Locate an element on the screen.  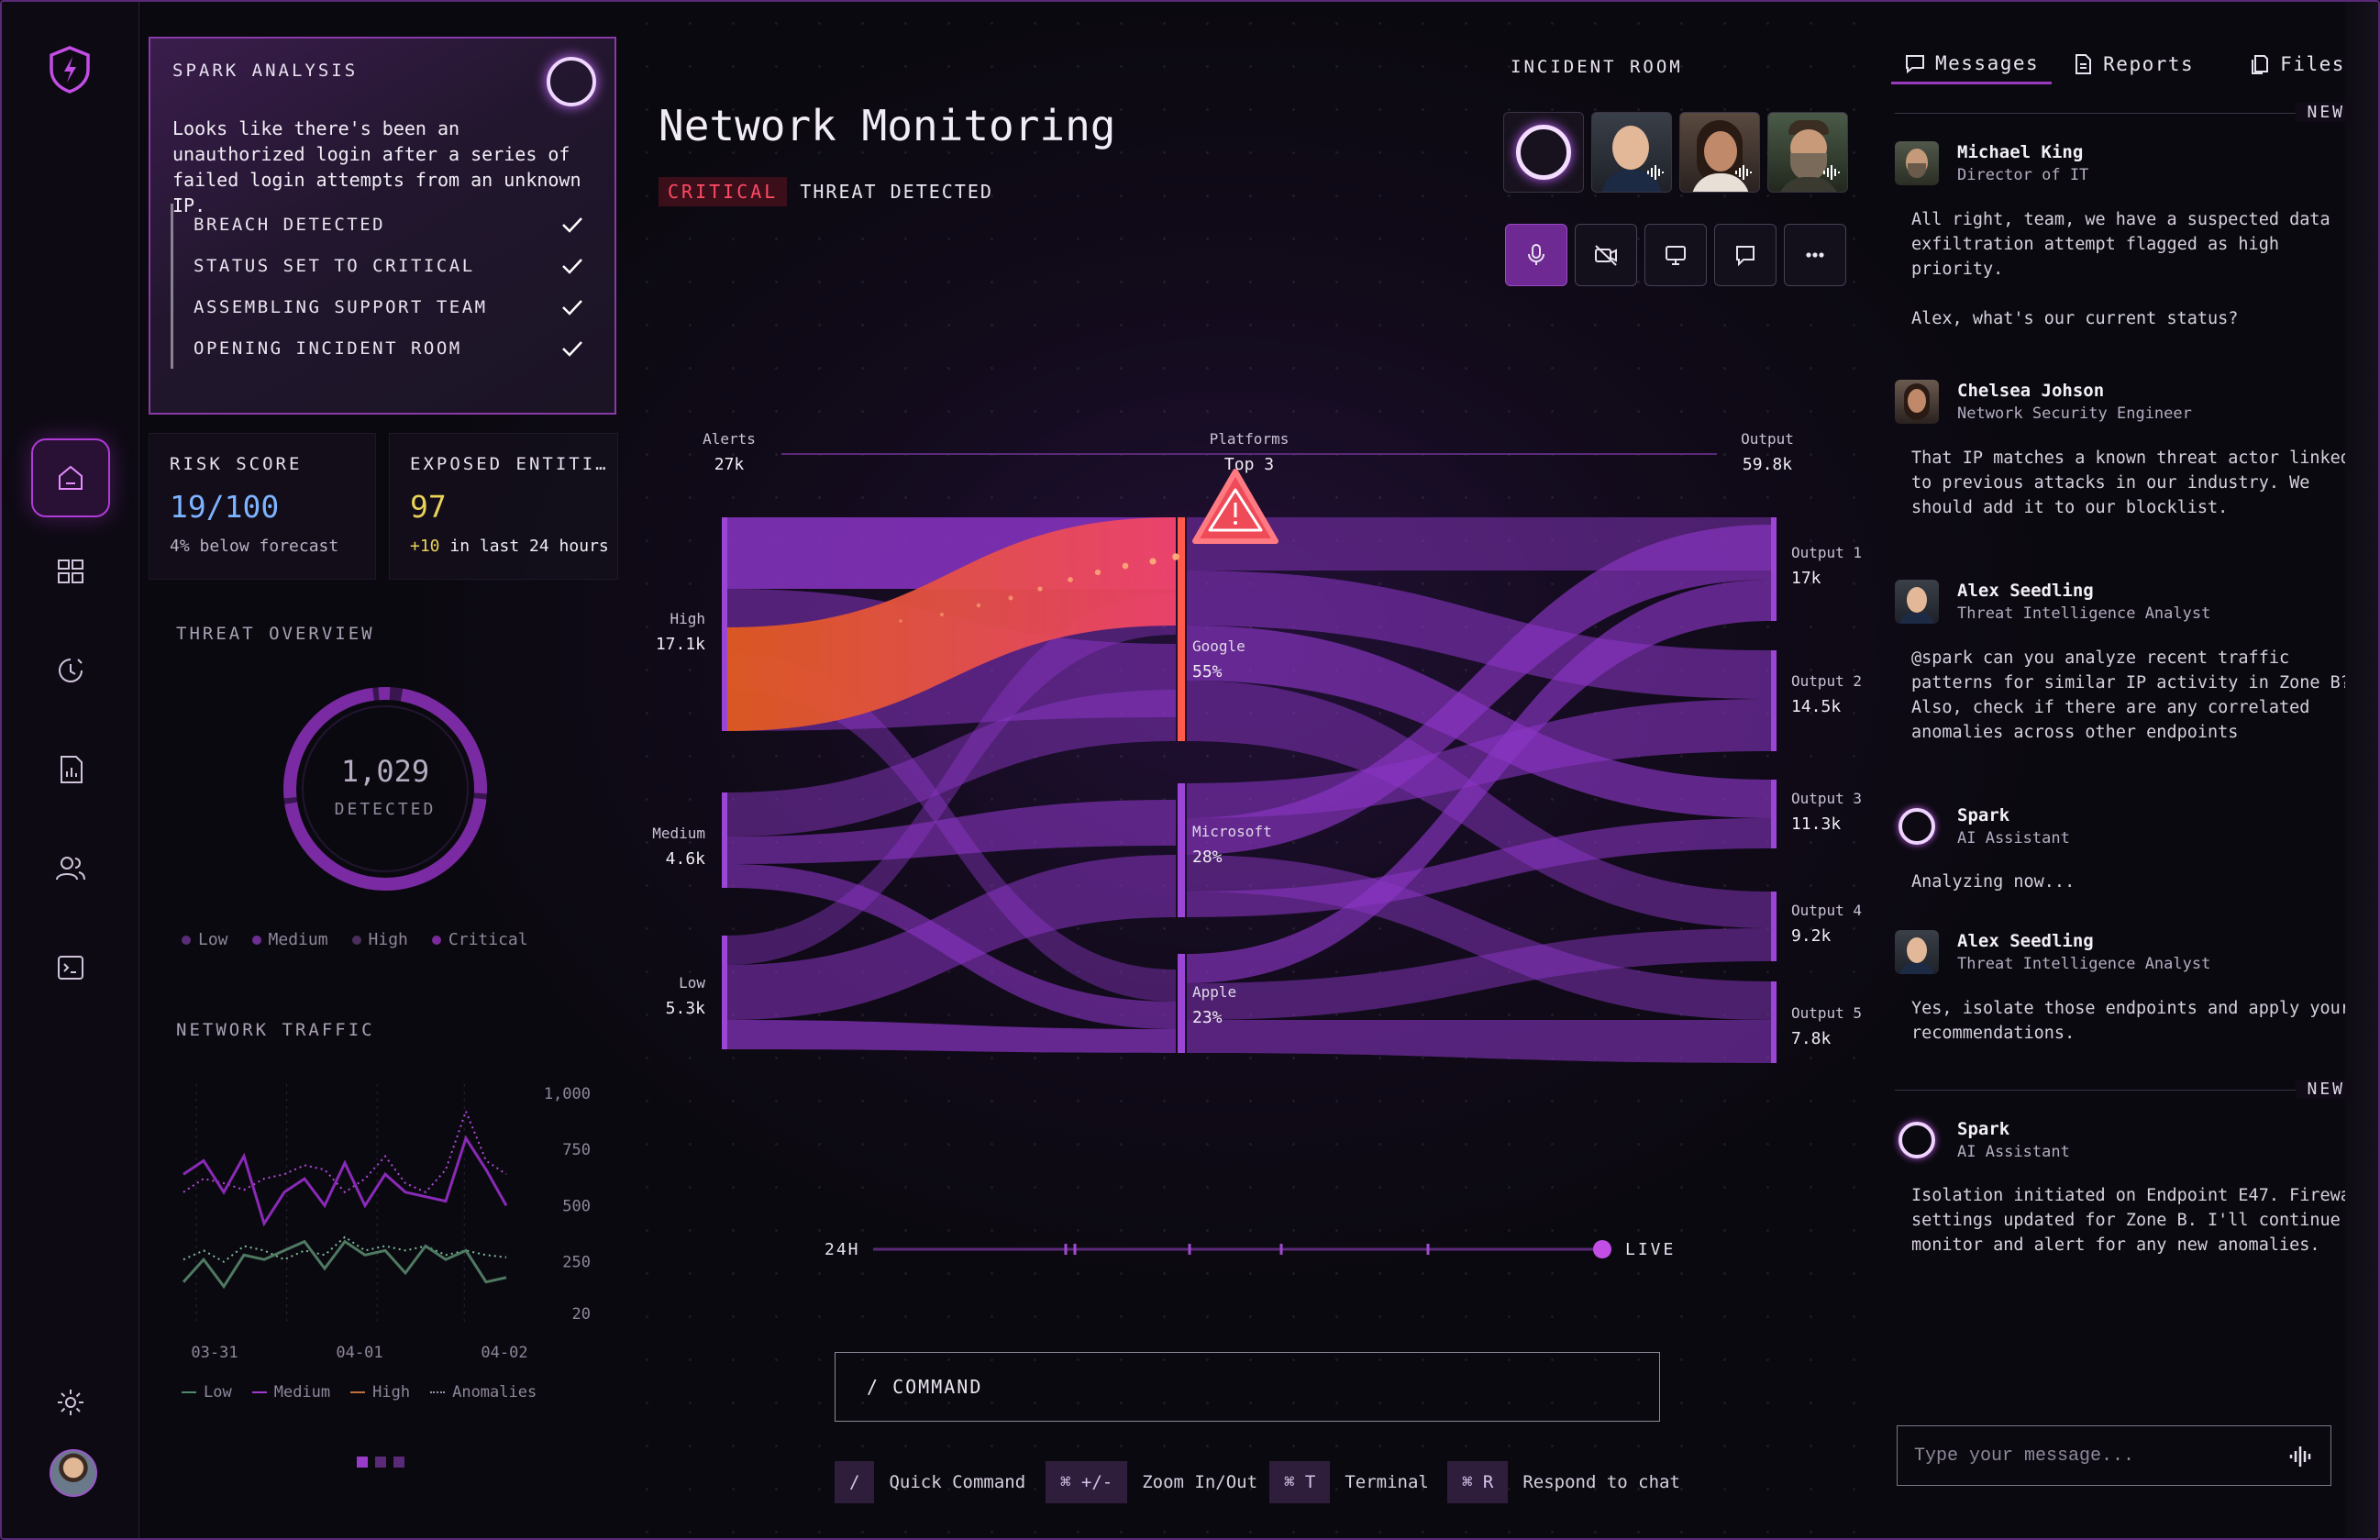
exposed-entities-card: EXPOSED ENTITI… 97 +10 in last 24 hours is located at coordinates (503, 506).